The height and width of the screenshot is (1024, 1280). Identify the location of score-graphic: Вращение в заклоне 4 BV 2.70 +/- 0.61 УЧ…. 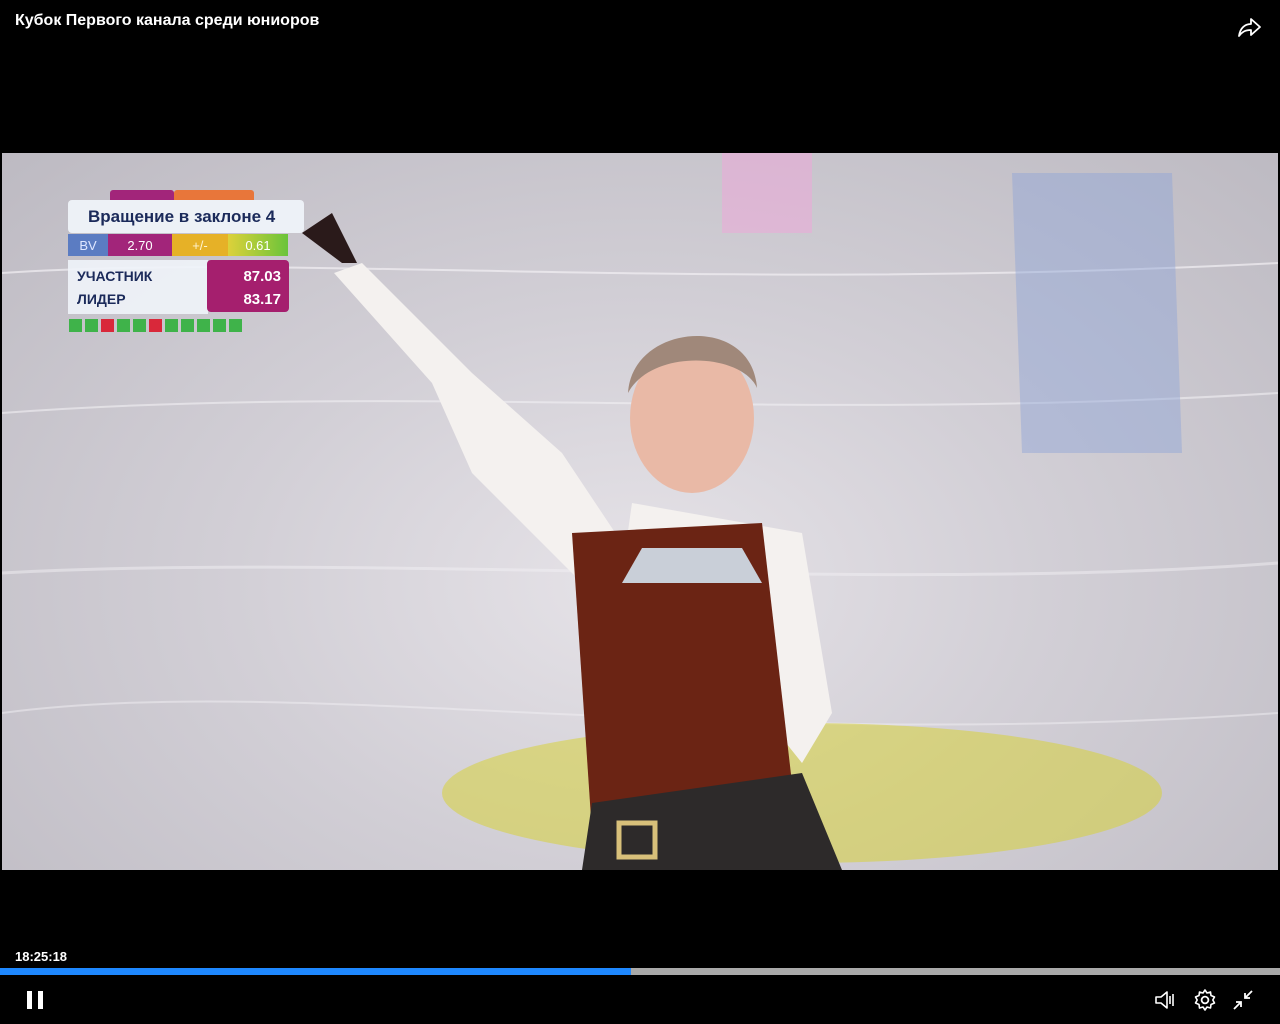
(184, 265).